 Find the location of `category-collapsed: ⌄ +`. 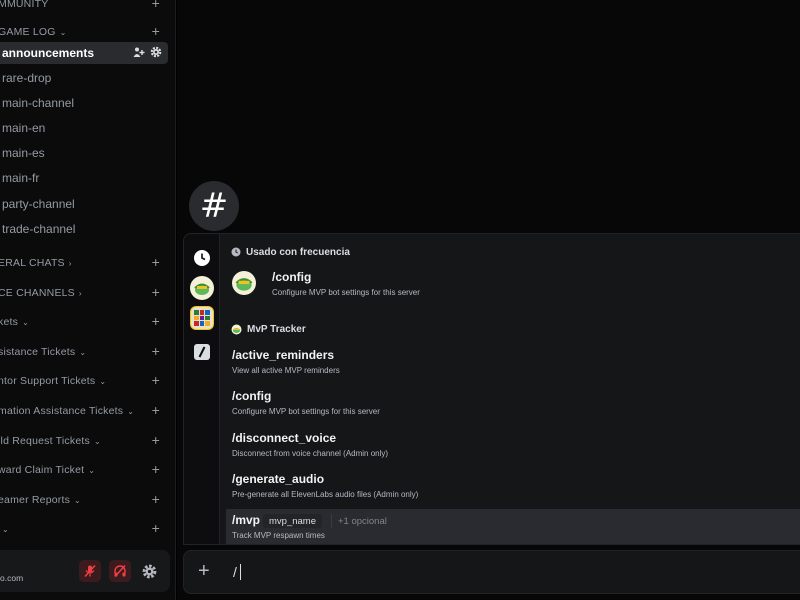

category-collapsed: ⌄ + is located at coordinates (84, 529).